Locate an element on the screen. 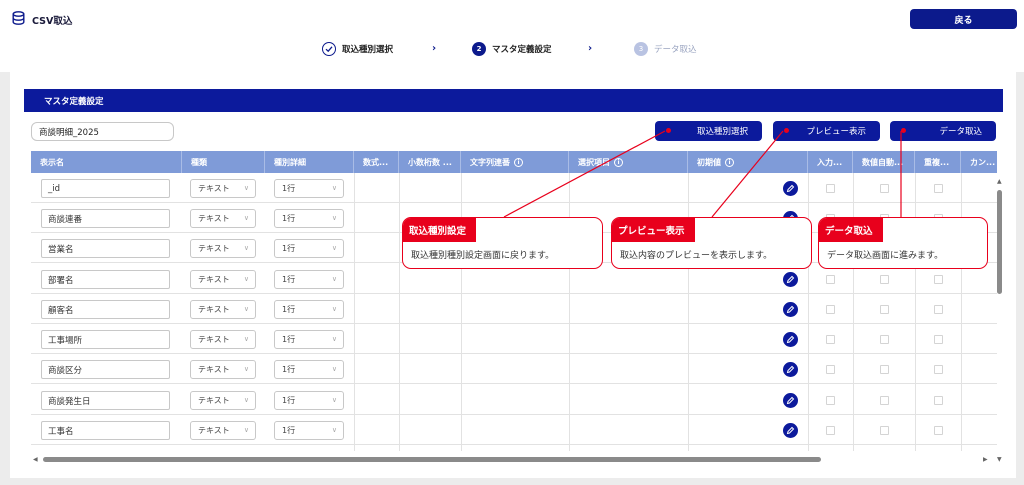 This screenshot has height=485, width=1024. stepper: 取込種別選択 › 2 マスタ定義設定 › 3 データ取込 is located at coordinates (512, 51).